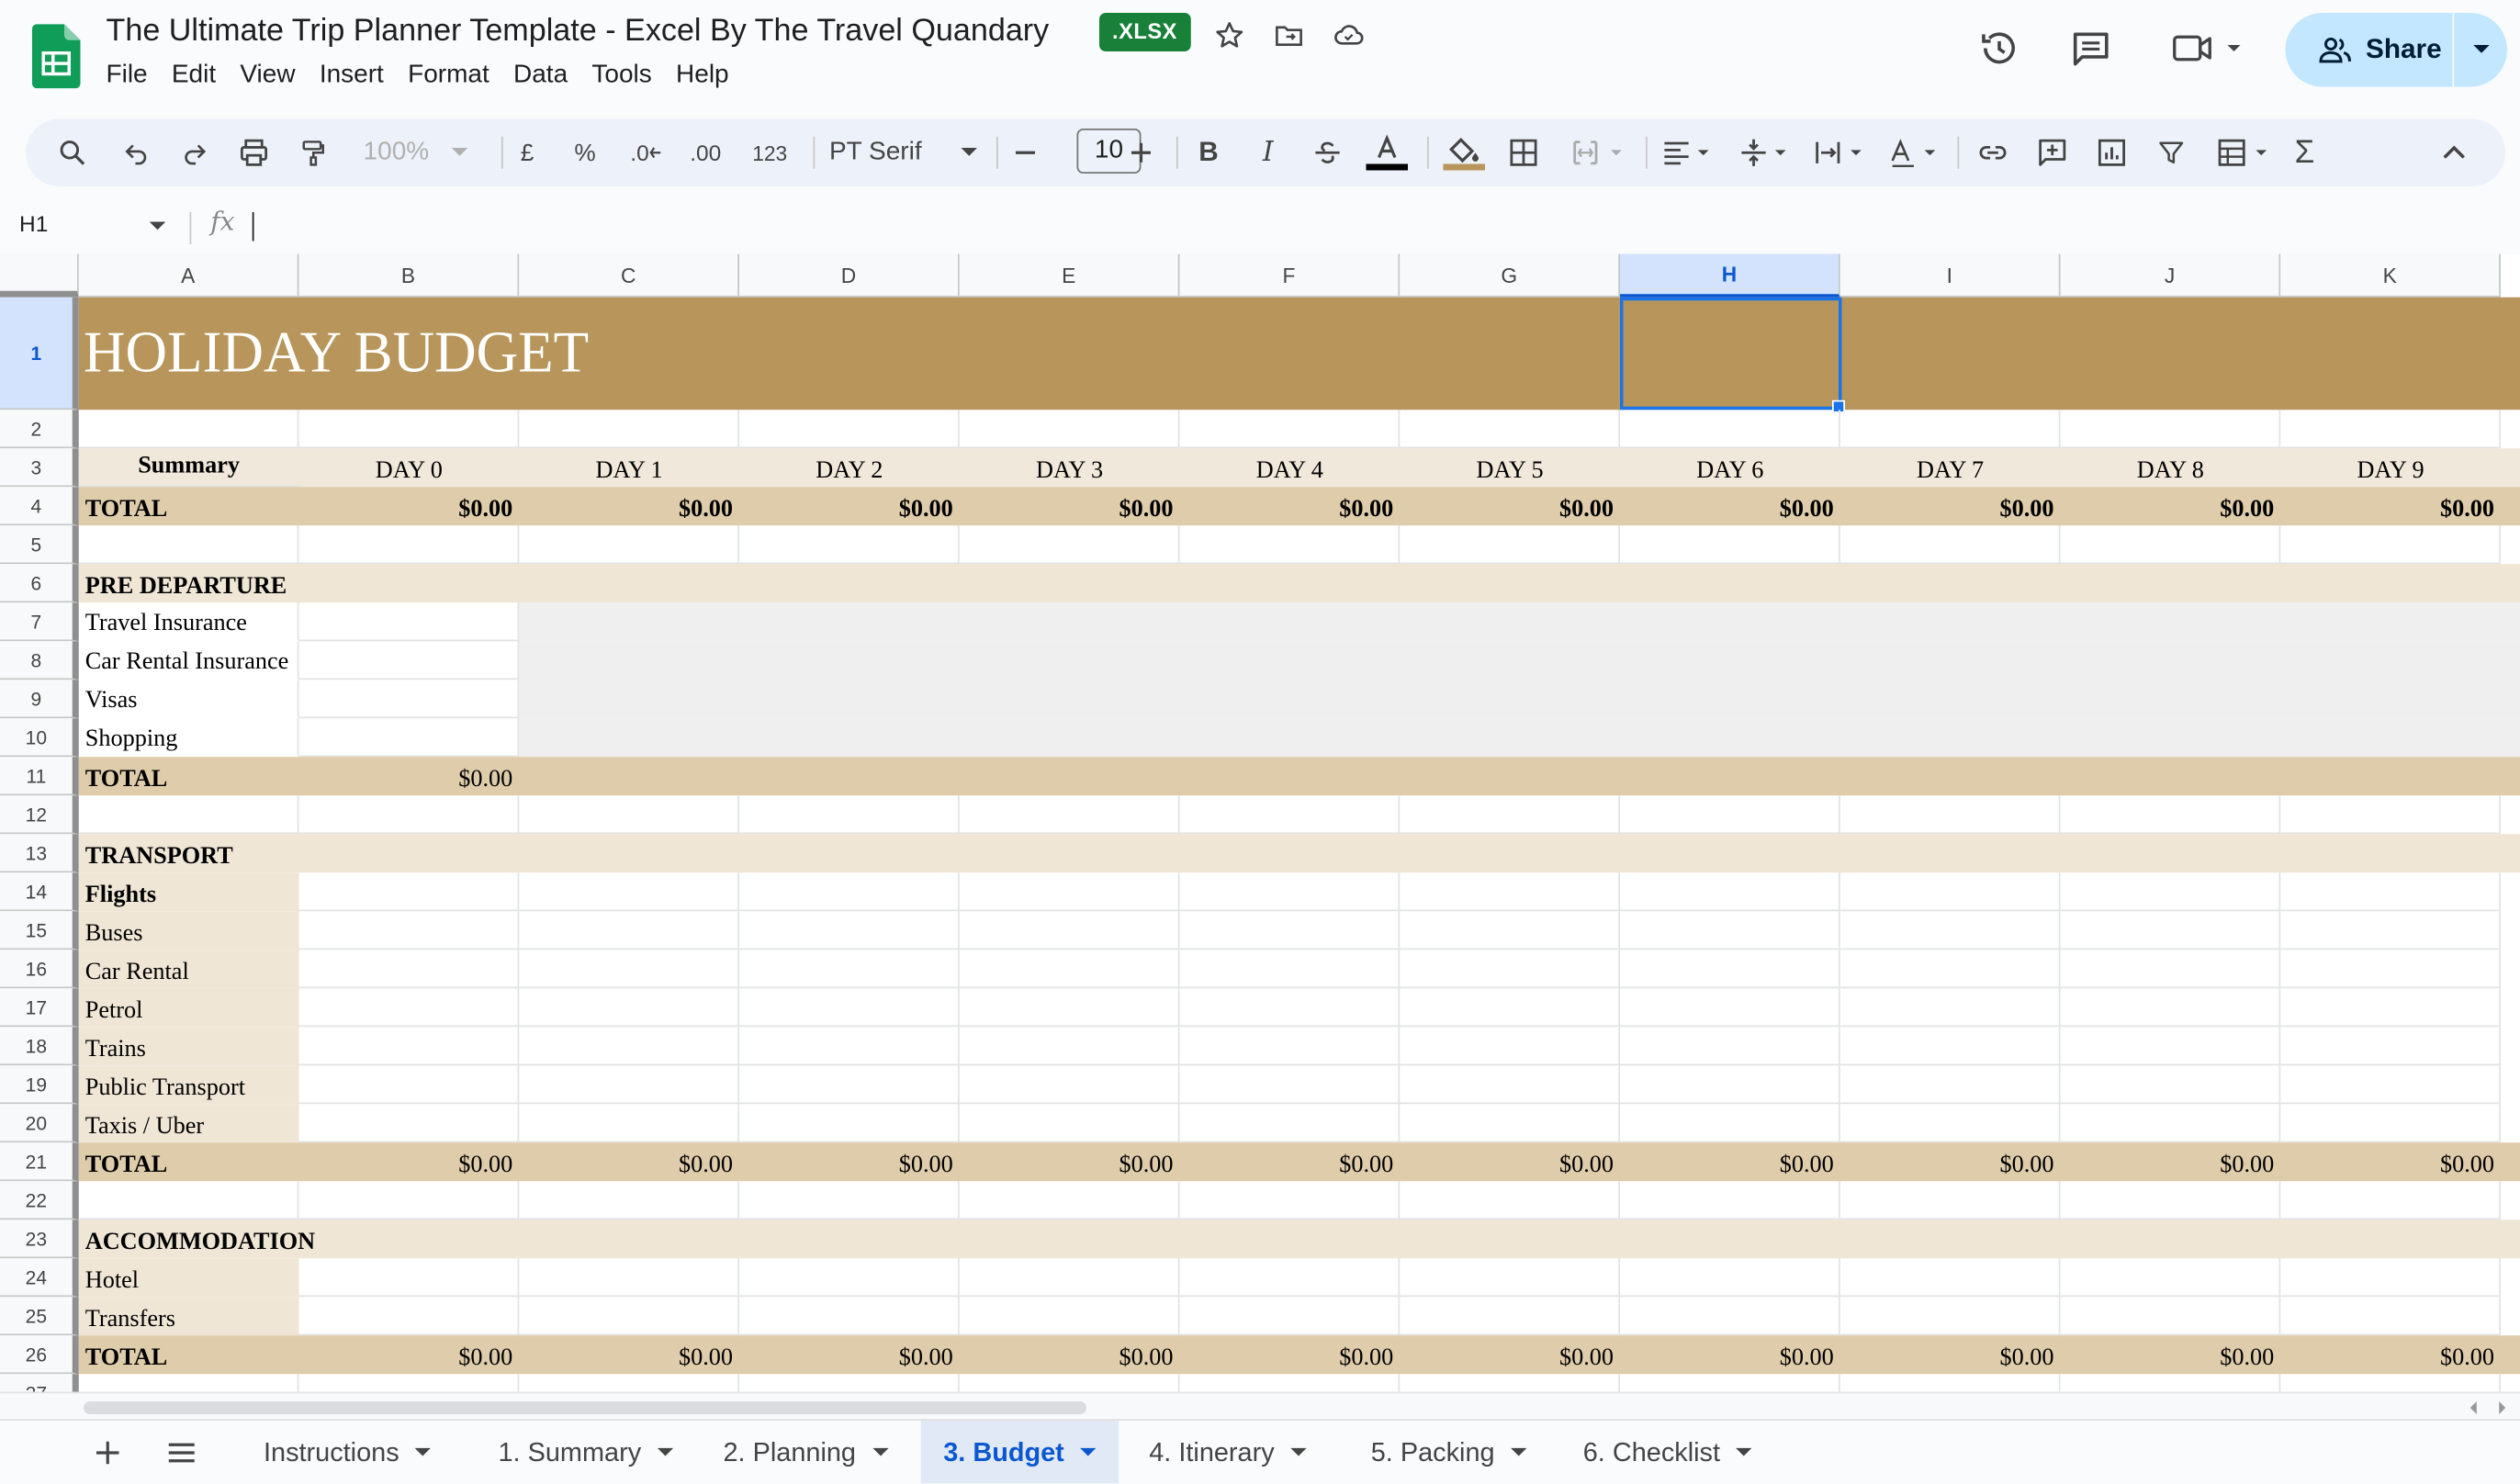 The height and width of the screenshot is (1484, 2520). Describe the element at coordinates (1464, 153) in the screenshot. I see `fill-color-icon` at that location.